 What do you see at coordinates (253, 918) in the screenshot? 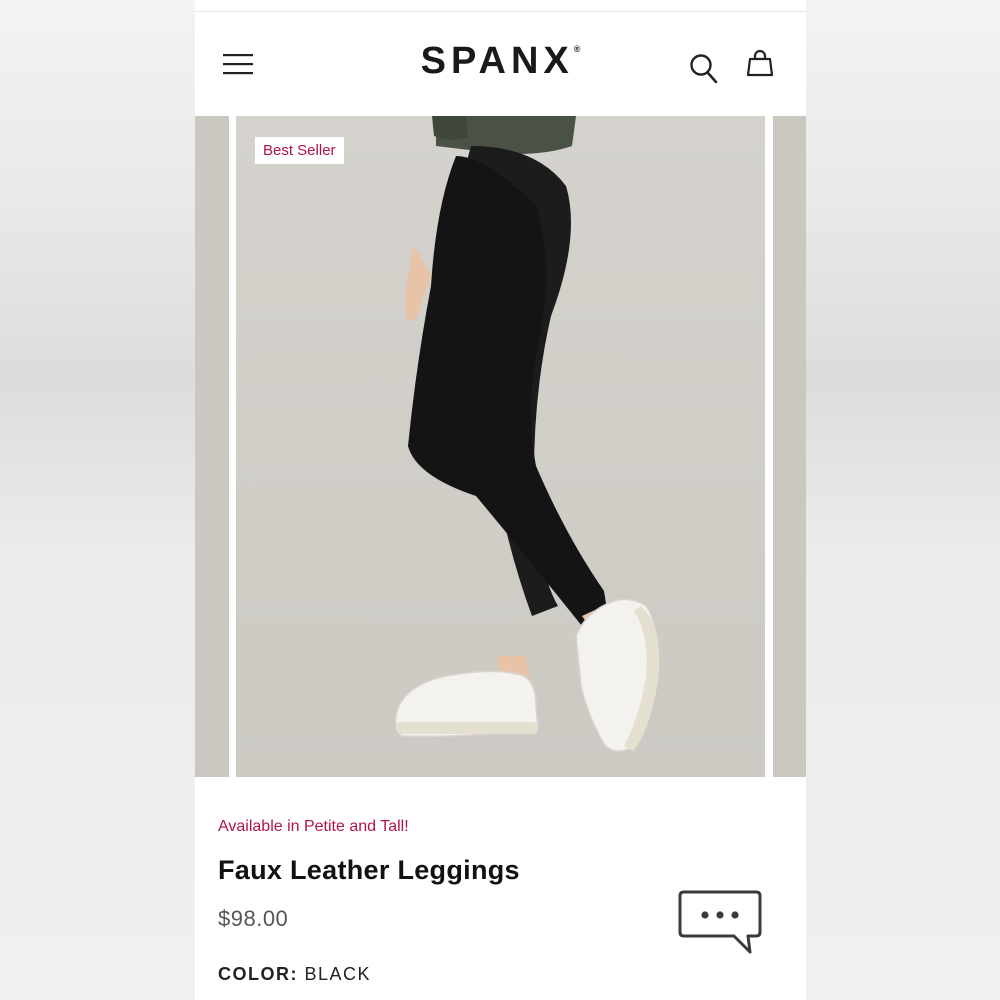
I see `product-price: $98.00` at bounding box center [253, 918].